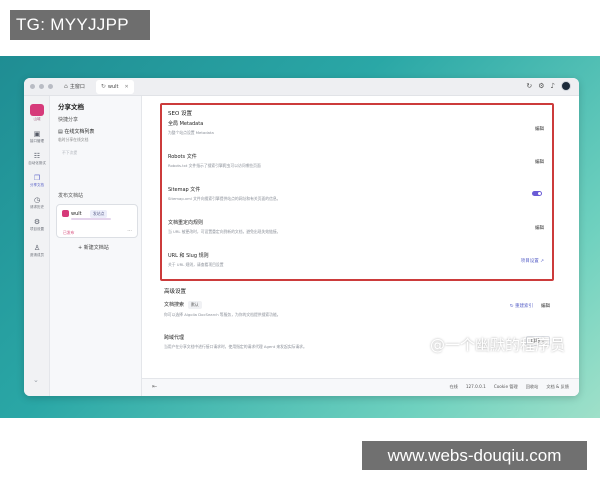  I want to click on tab-main-window: ⌂ 主窗口, so click(74, 87).